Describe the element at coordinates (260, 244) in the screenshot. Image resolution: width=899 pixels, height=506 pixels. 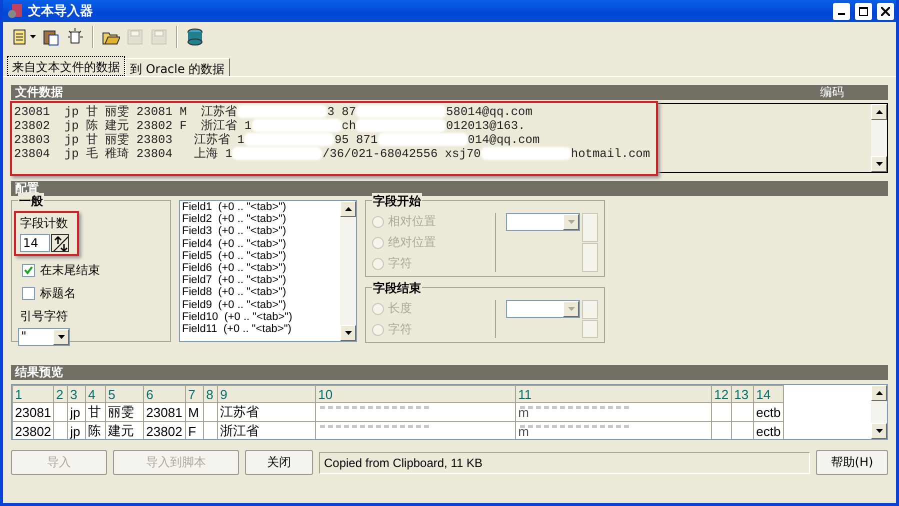
I see `field-item: Field4 (+0 .. "<tab>")` at that location.